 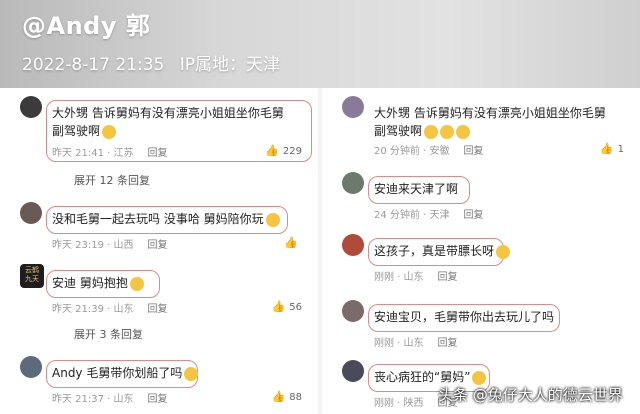 What do you see at coordinates (108, 334) in the screenshot?
I see `expand-replies-button: 展开 3 条回复` at bounding box center [108, 334].